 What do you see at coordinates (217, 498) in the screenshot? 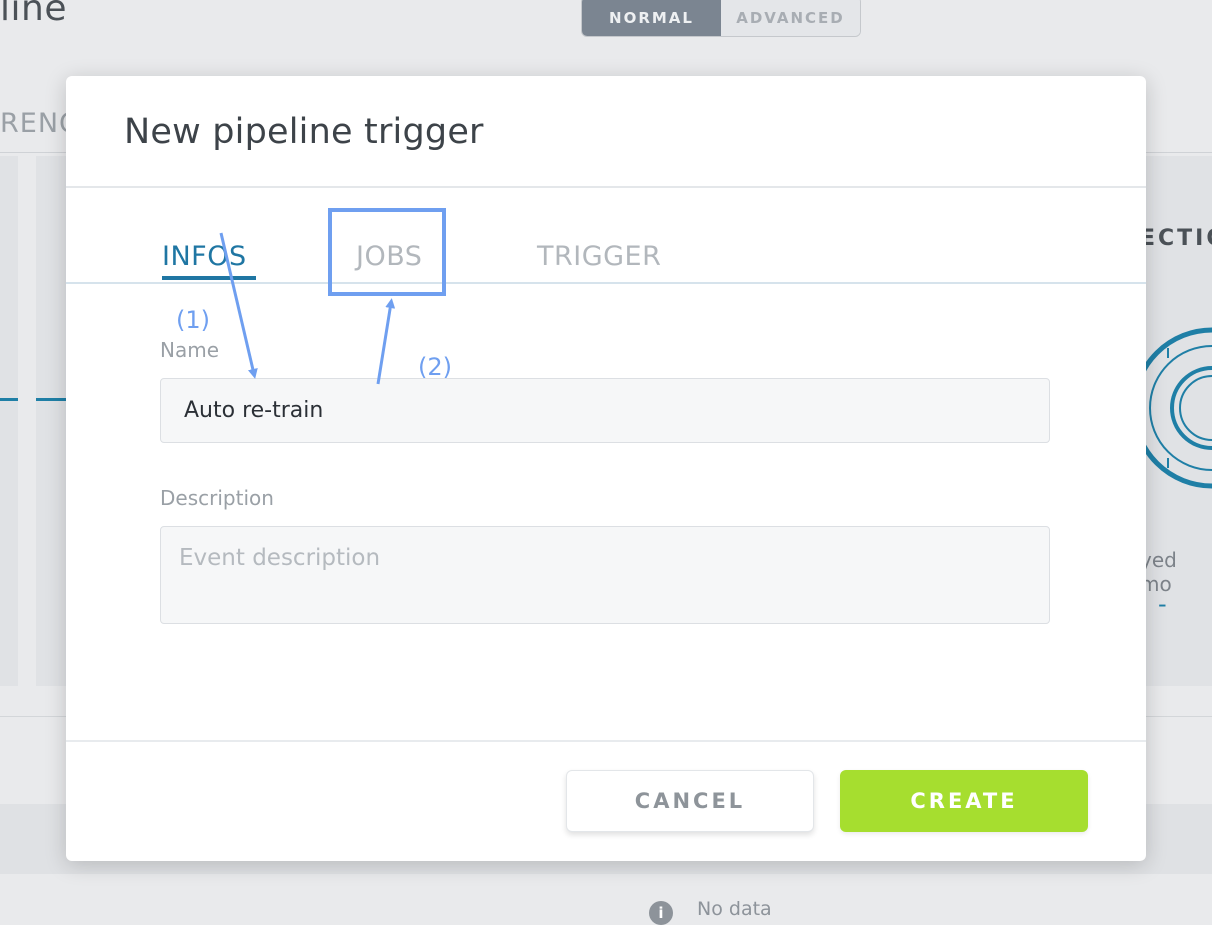
I see `description-label: Description` at bounding box center [217, 498].